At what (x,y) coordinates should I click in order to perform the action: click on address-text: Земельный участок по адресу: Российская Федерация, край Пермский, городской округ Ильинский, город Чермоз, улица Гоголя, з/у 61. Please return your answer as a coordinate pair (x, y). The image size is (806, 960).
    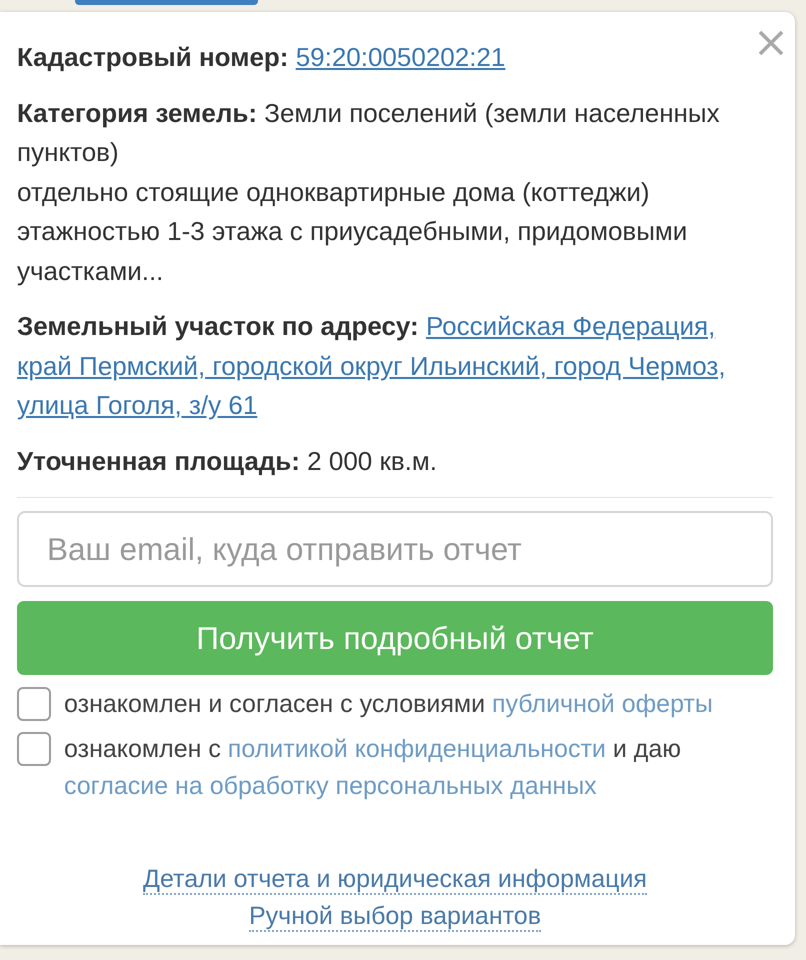
    Looking at the image, I should click on (372, 366).